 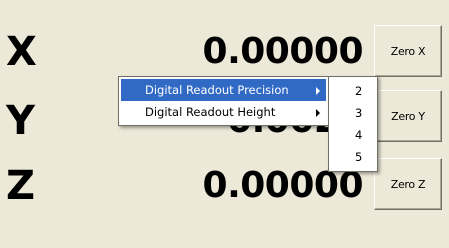 I want to click on precision-option-4: 4, so click(x=353, y=135).